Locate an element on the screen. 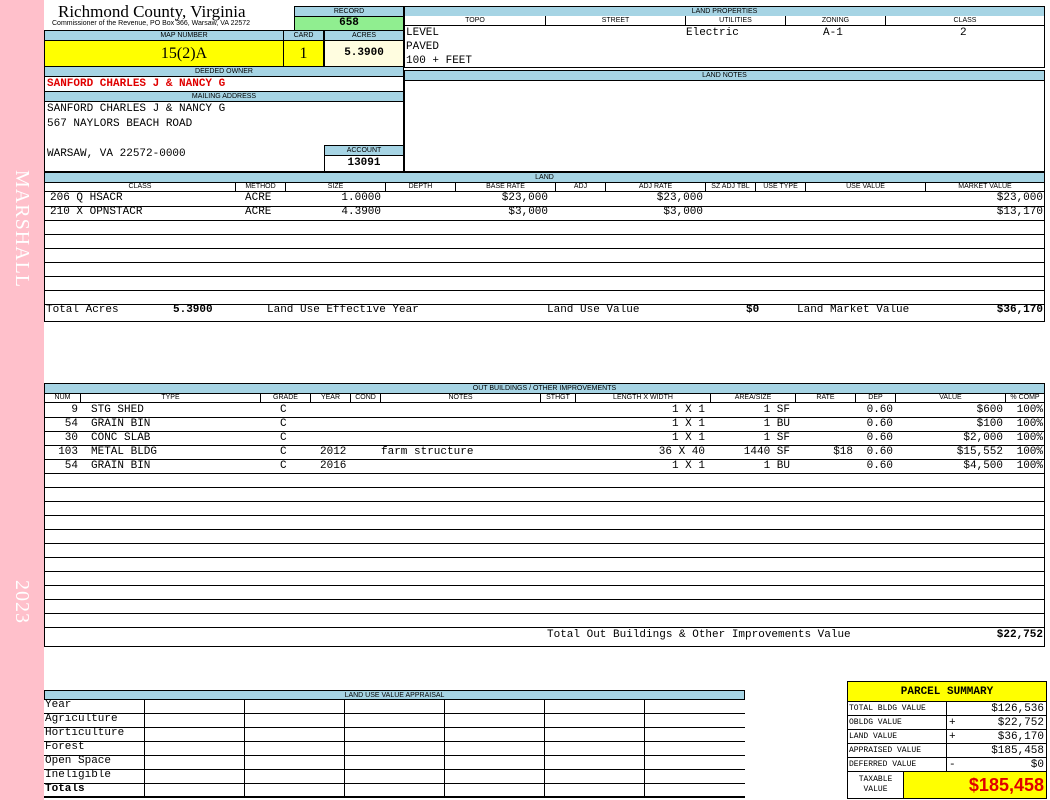 The image size is (1050, 800). land-adj-rate: $23,000 is located at coordinates (679, 198).